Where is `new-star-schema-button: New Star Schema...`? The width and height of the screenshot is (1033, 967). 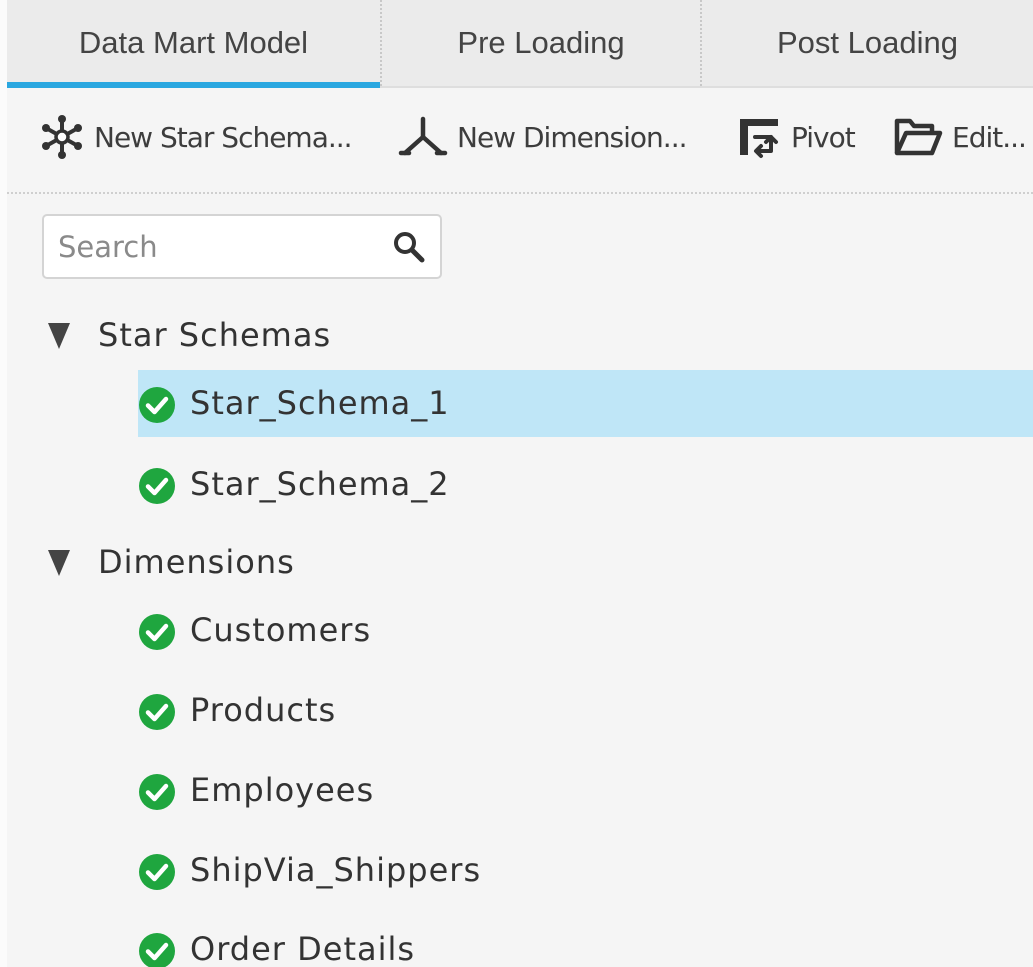 new-star-schema-button: New Star Schema... is located at coordinates (195, 137).